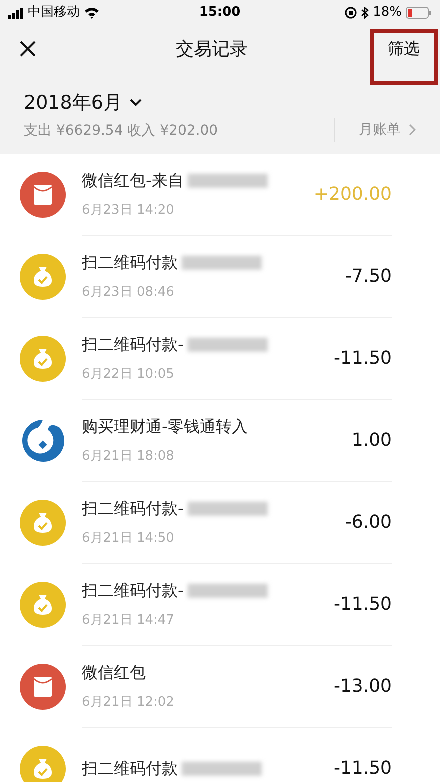  What do you see at coordinates (220, 605) in the screenshot?
I see `transaction-row: 扫二维码付款- 6月21日 14:47 -11.50` at bounding box center [220, 605].